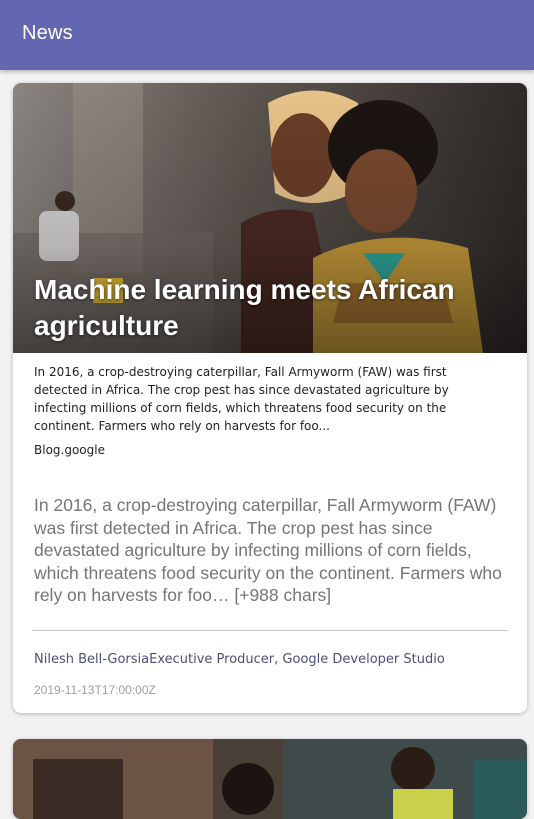 This screenshot has height=819, width=534. Describe the element at coordinates (267, 35) in the screenshot. I see `app-bar: News` at that location.